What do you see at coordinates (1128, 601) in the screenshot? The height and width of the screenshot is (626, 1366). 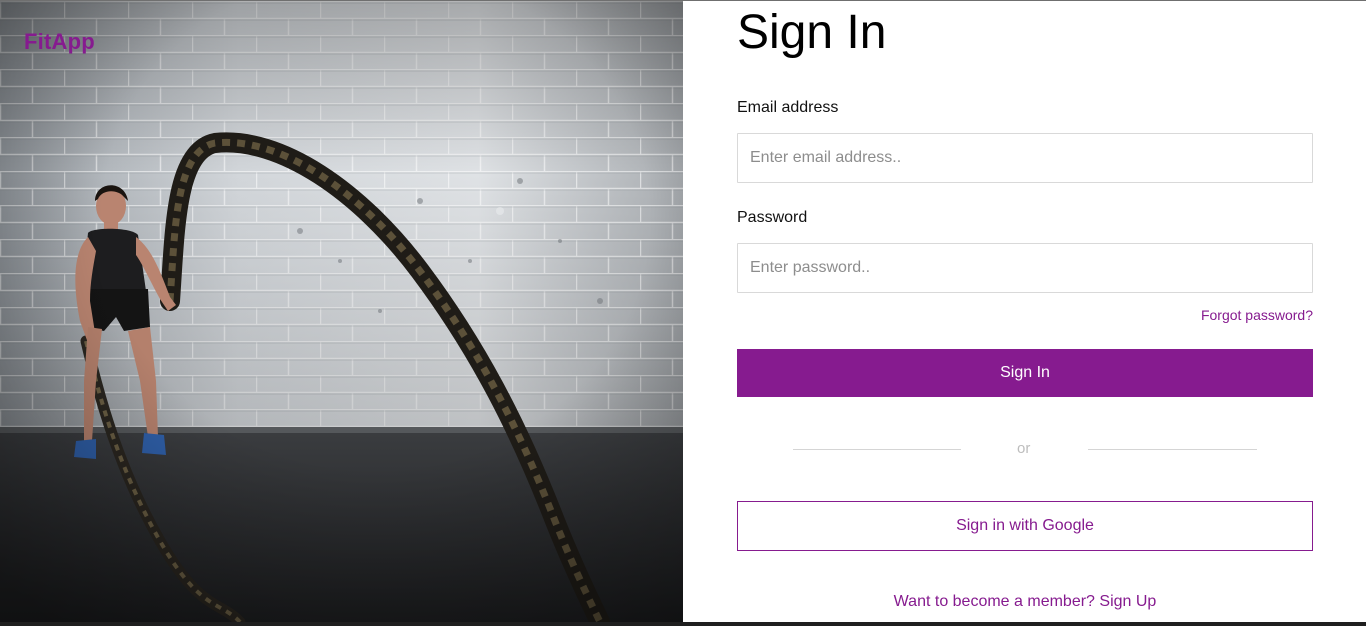 I see `signup-link-text: Sign Up` at bounding box center [1128, 601].